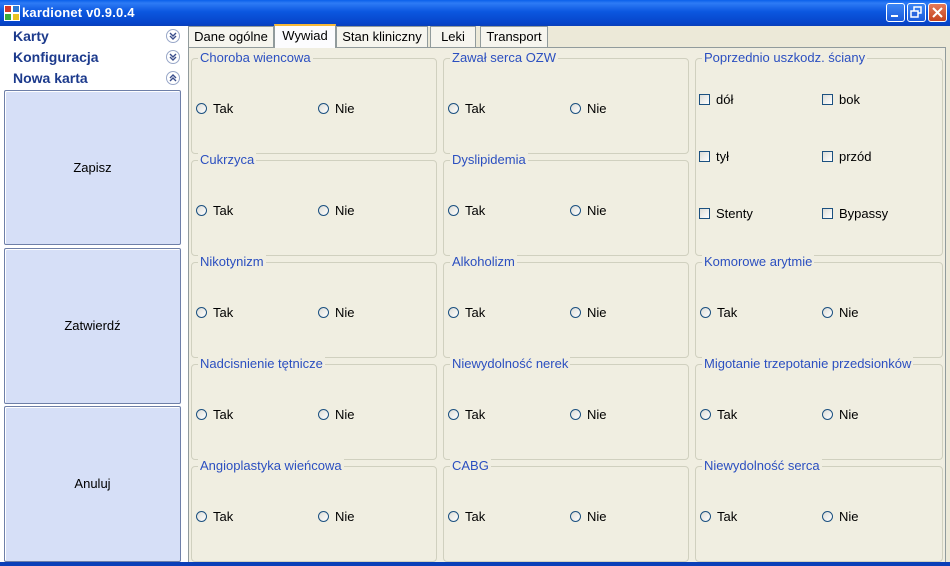  What do you see at coordinates (453, 36) in the screenshot?
I see `tab-leki: Leki` at bounding box center [453, 36].